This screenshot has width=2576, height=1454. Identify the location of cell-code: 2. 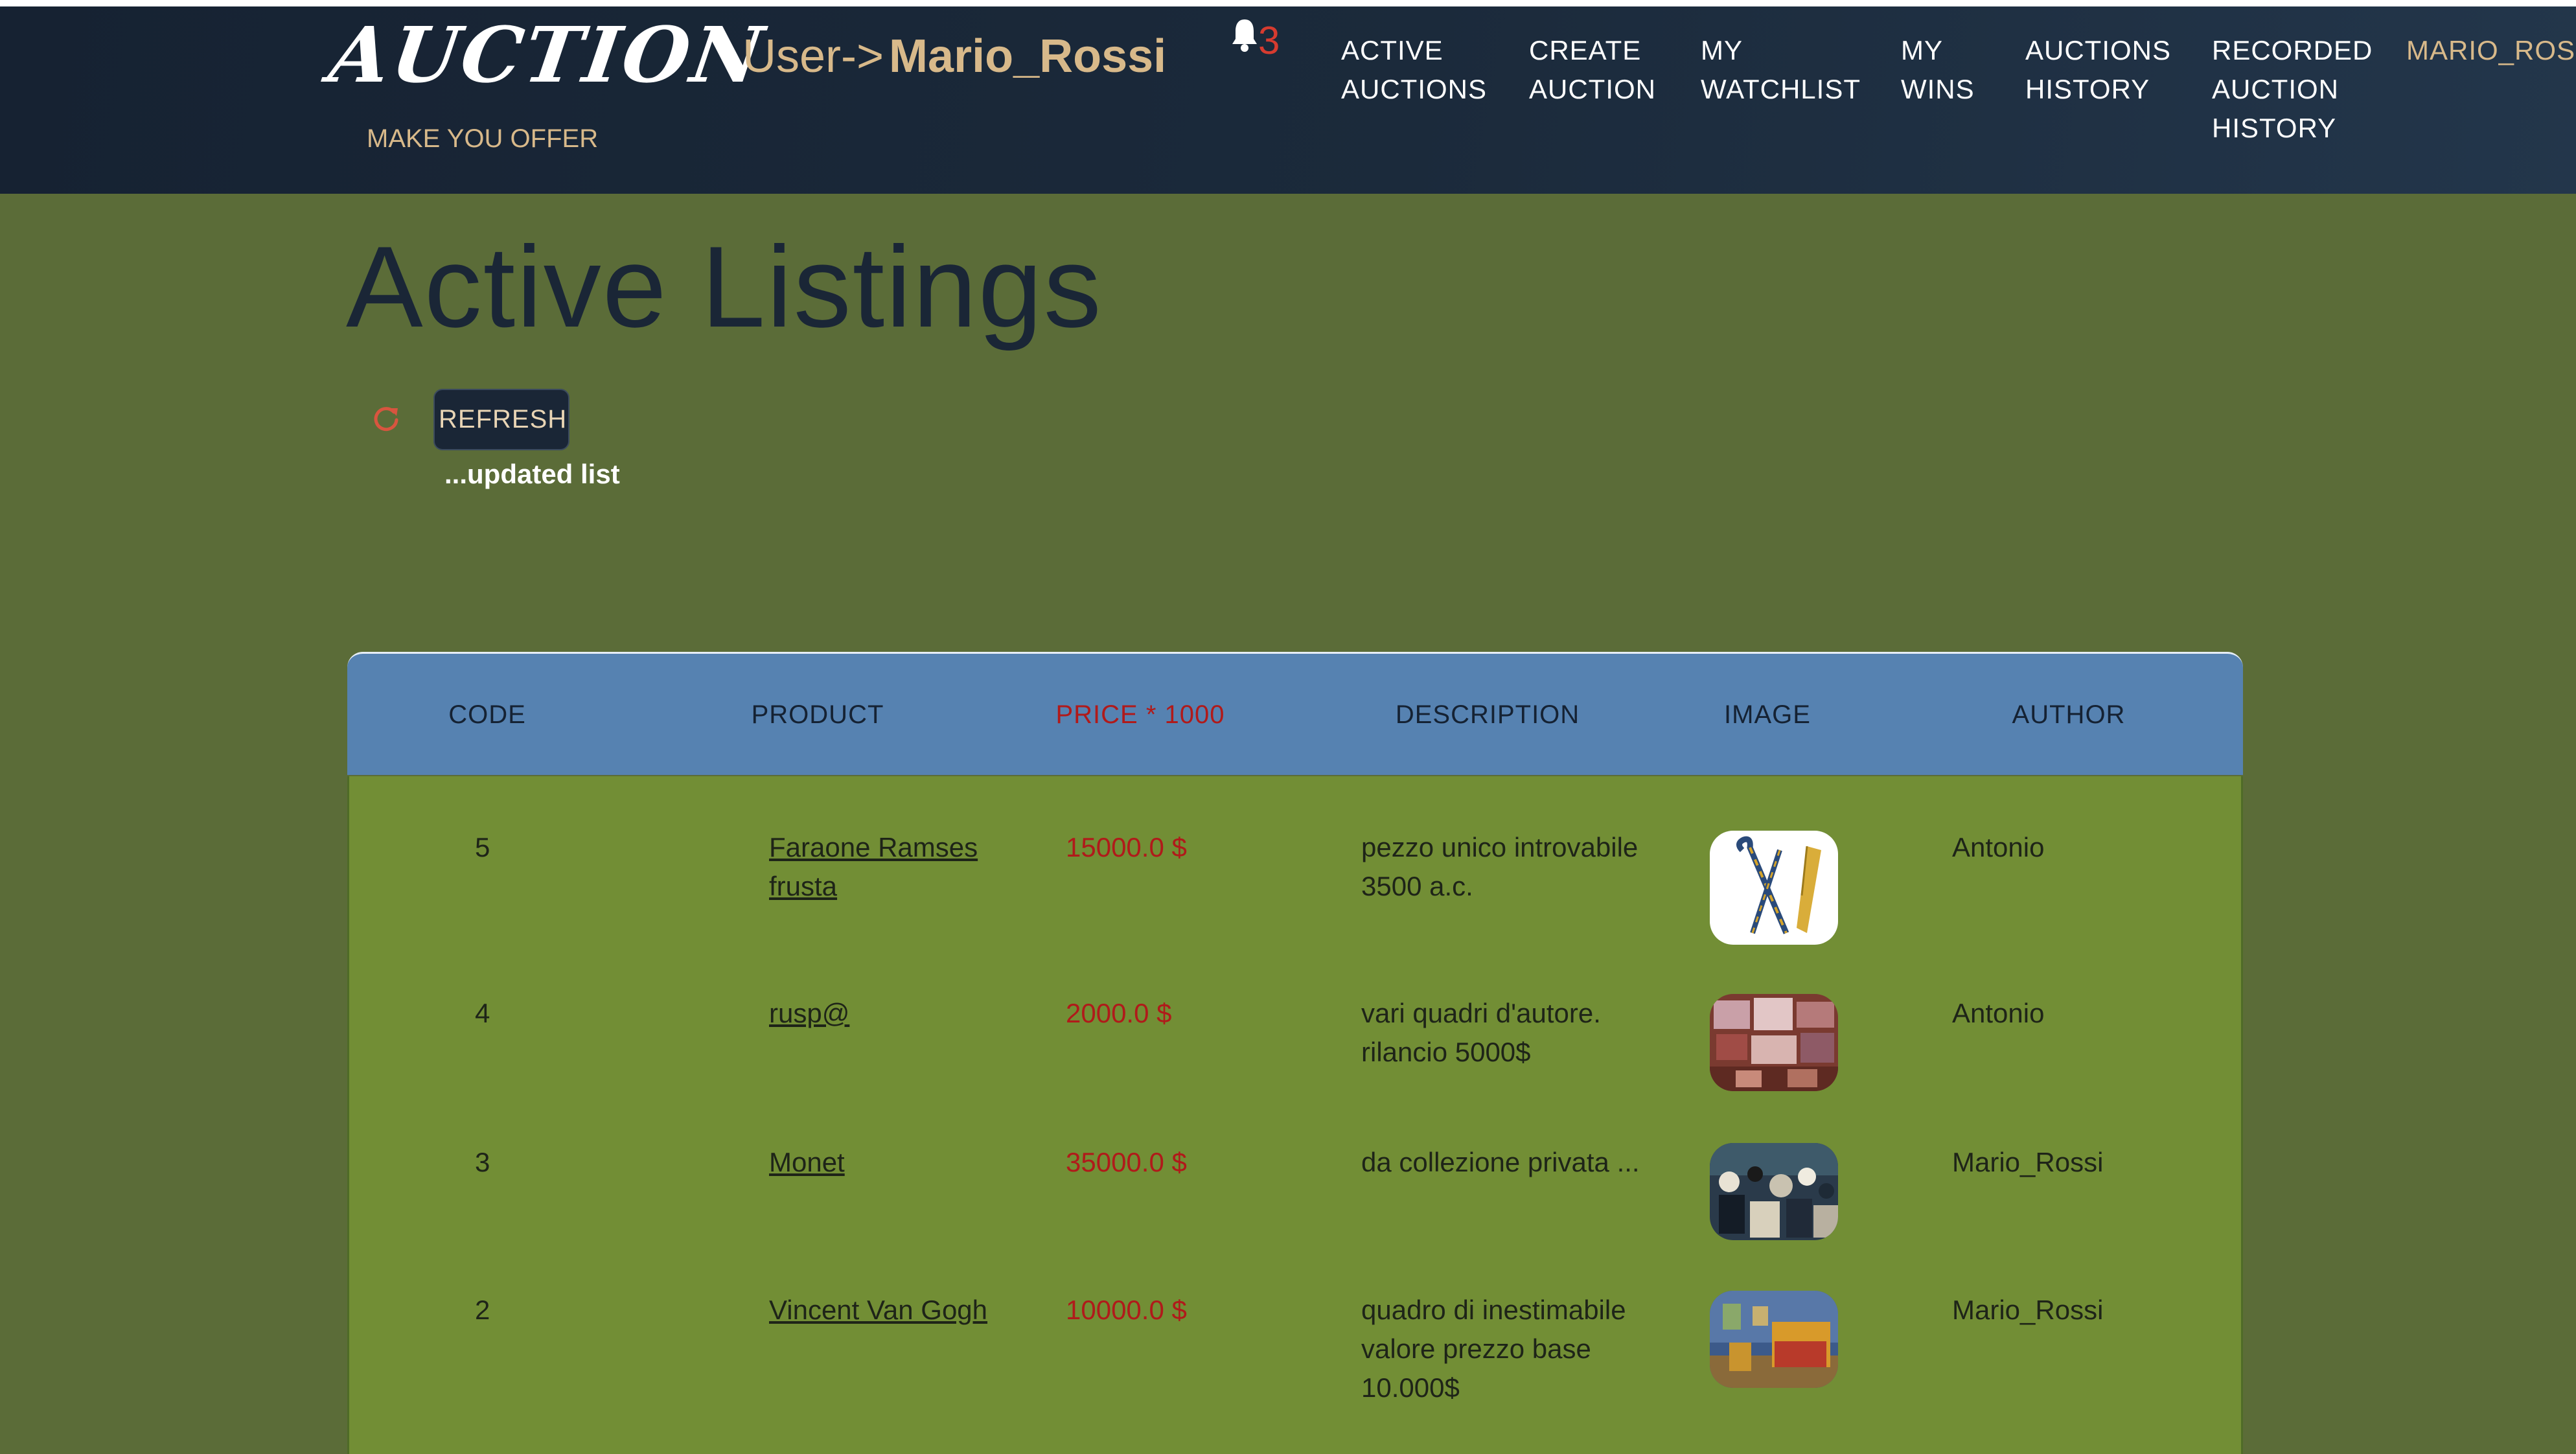
(483, 1310).